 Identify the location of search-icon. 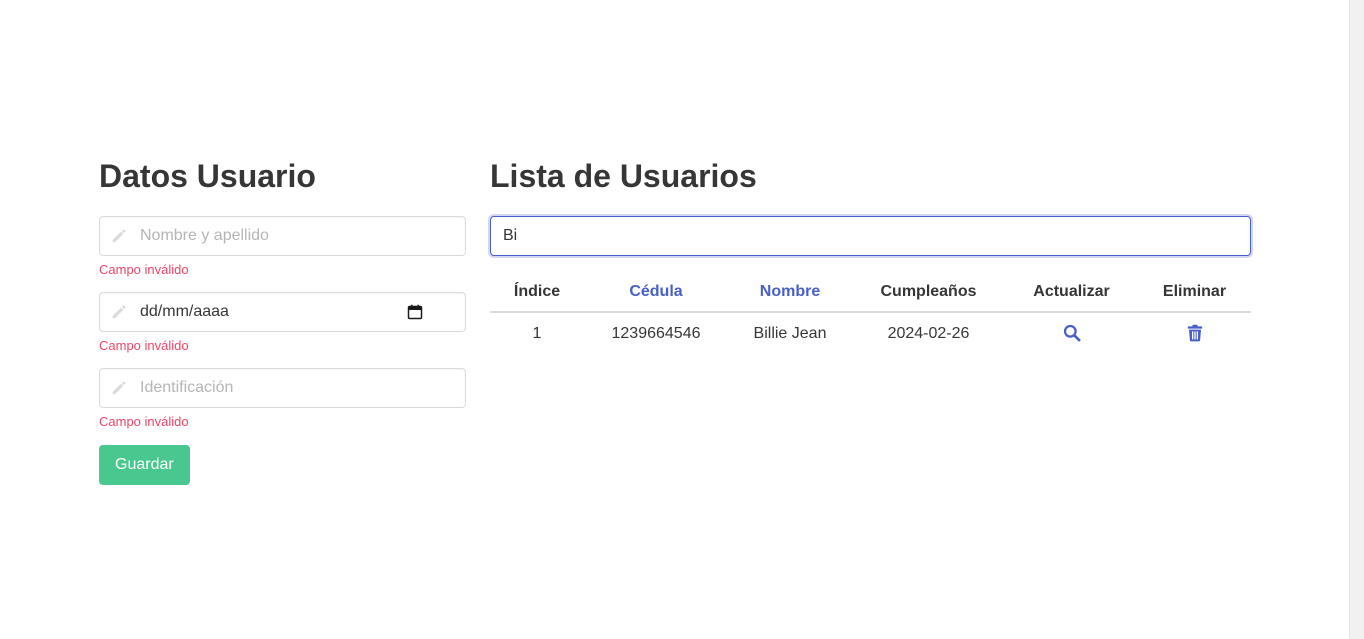
(1072, 333).